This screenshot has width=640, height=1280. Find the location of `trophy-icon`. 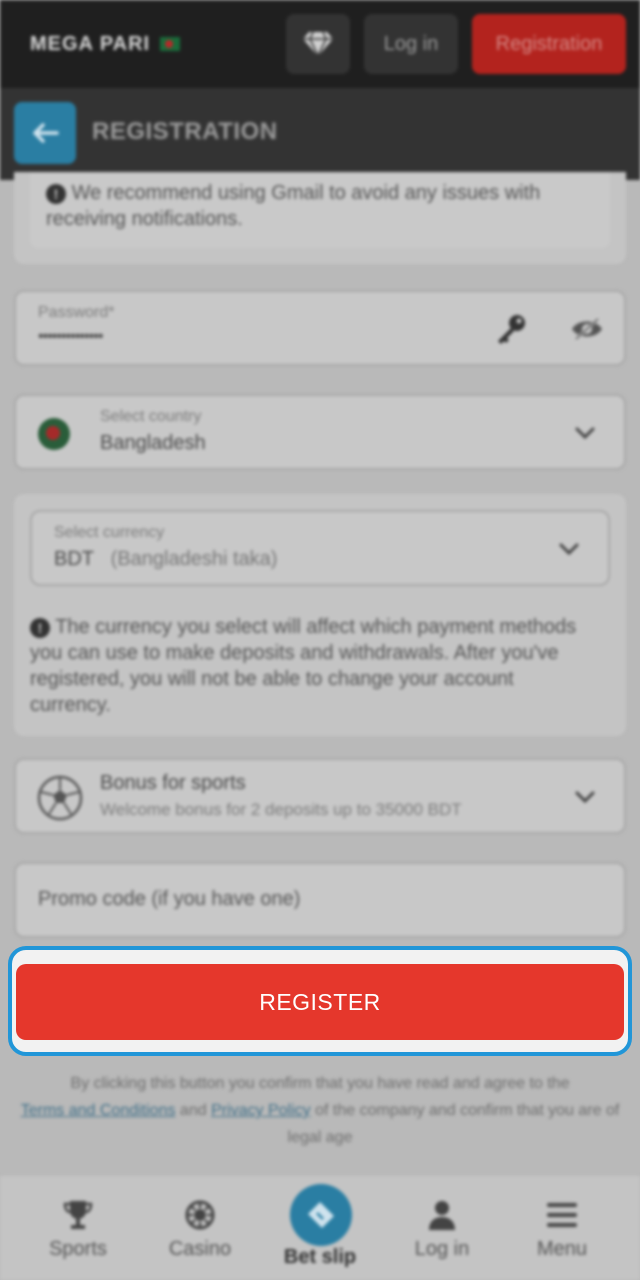

trophy-icon is located at coordinates (78, 1215).